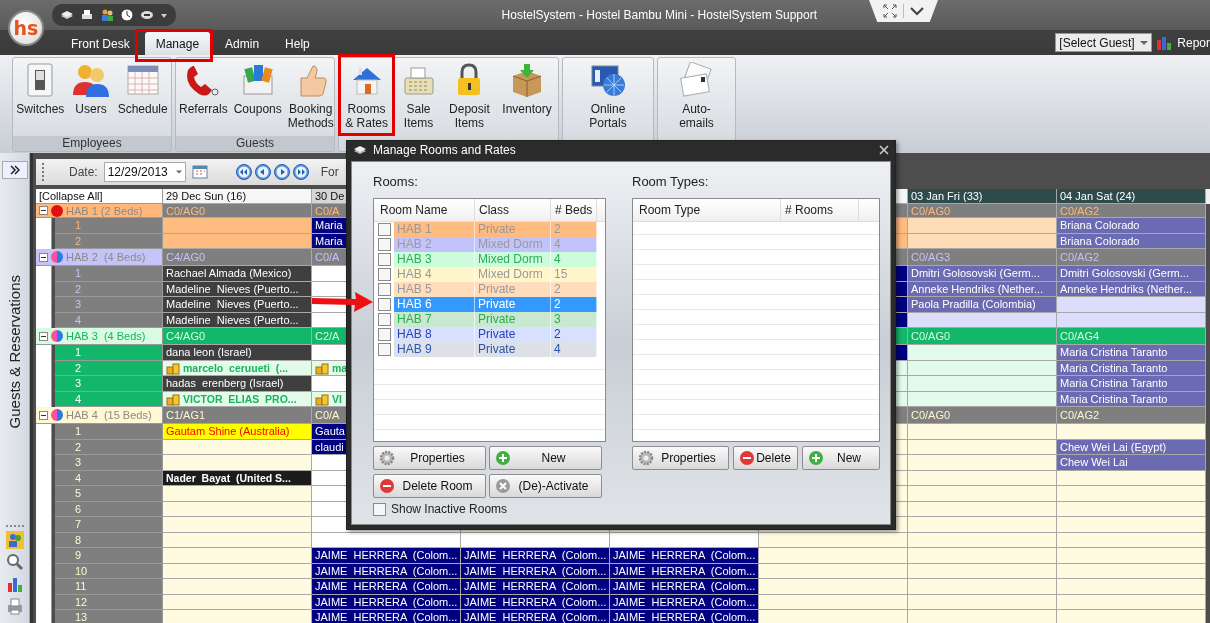 The image size is (1210, 623). What do you see at coordinates (237, 353) in the screenshot?
I see `table-cell: dana leon (Israel)` at bounding box center [237, 353].